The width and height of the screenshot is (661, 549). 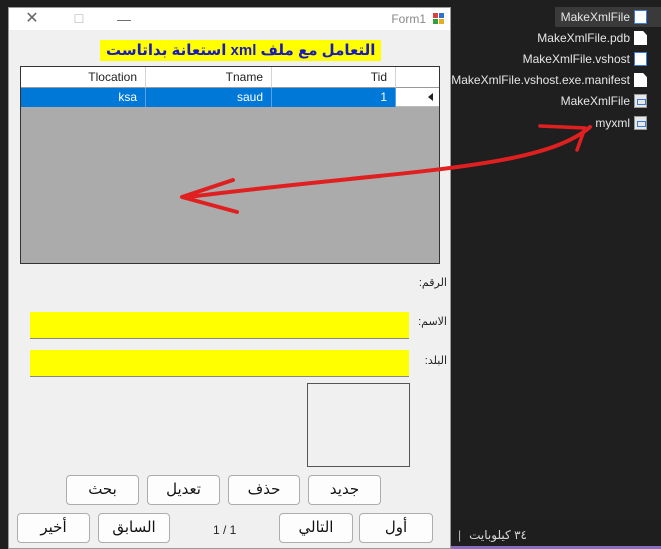 What do you see at coordinates (430, 97) in the screenshot?
I see `current-row-icon` at bounding box center [430, 97].